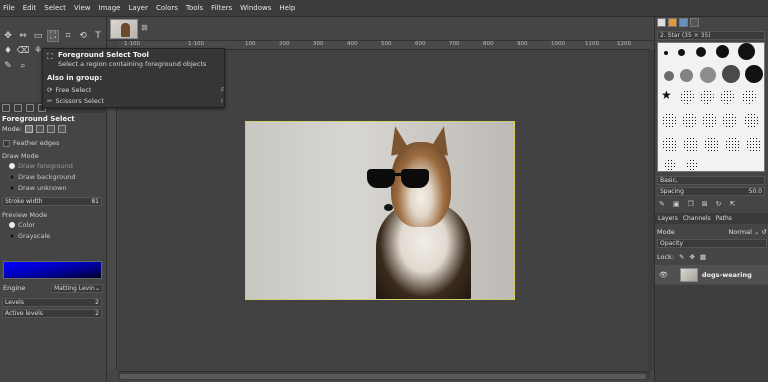 The height and width of the screenshot is (382, 768). I want to click on layer-mode-select: Normal ⌄ ↺, so click(747, 232).